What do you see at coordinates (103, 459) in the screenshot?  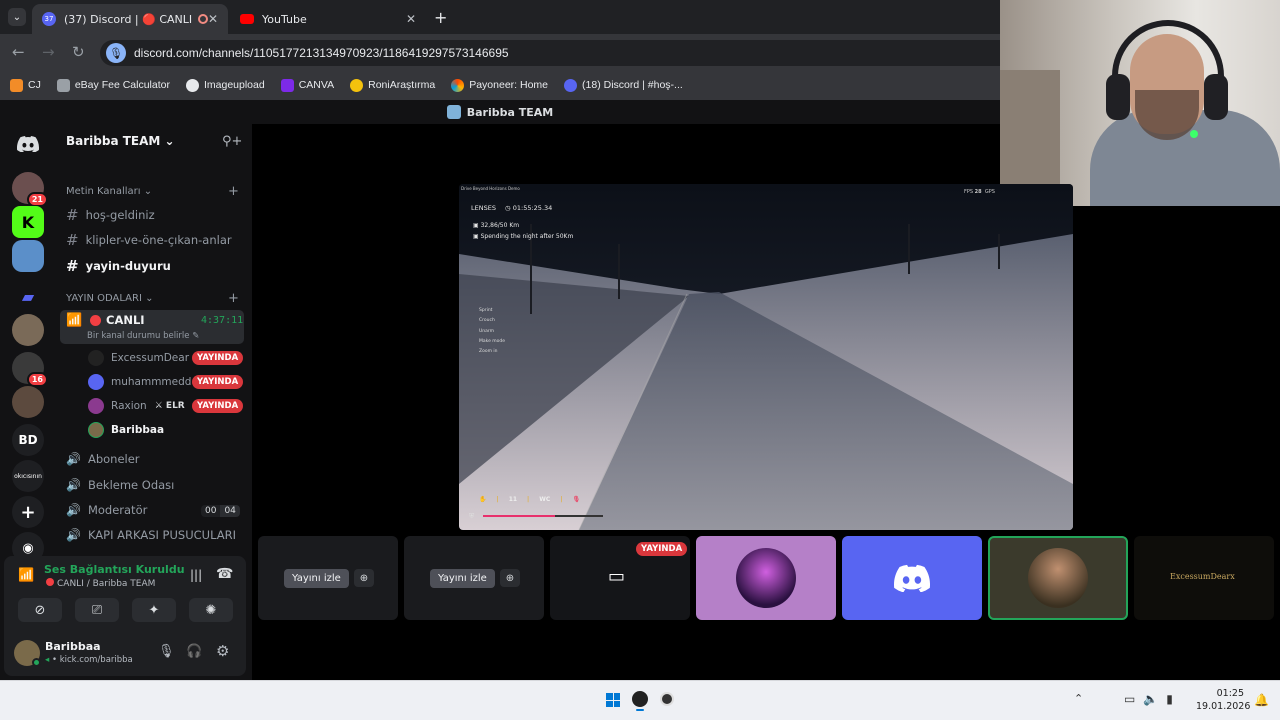 I see `channel-aboneler: 🔊 Aboneler` at bounding box center [103, 459].